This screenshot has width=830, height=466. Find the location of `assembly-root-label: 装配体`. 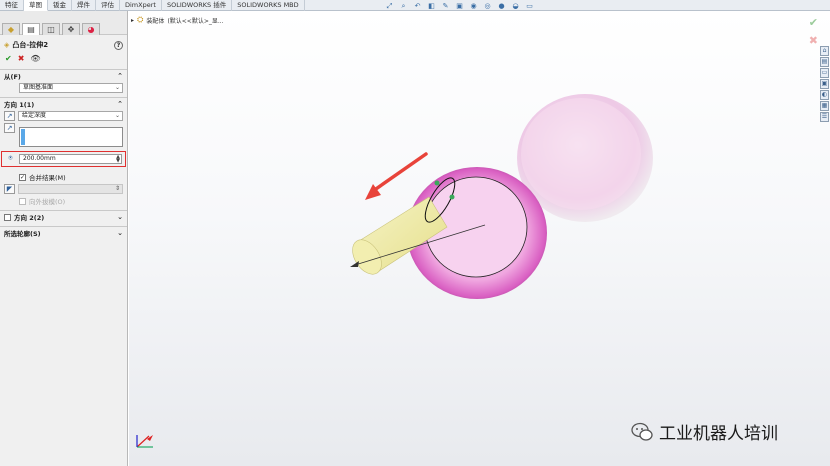

assembly-root-label: 装配体 is located at coordinates (155, 20).